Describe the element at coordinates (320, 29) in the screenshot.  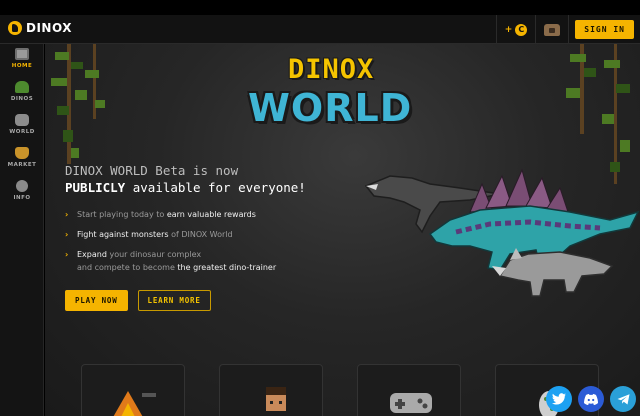
I see `top-header: DINOX + C SIGN IN` at that location.